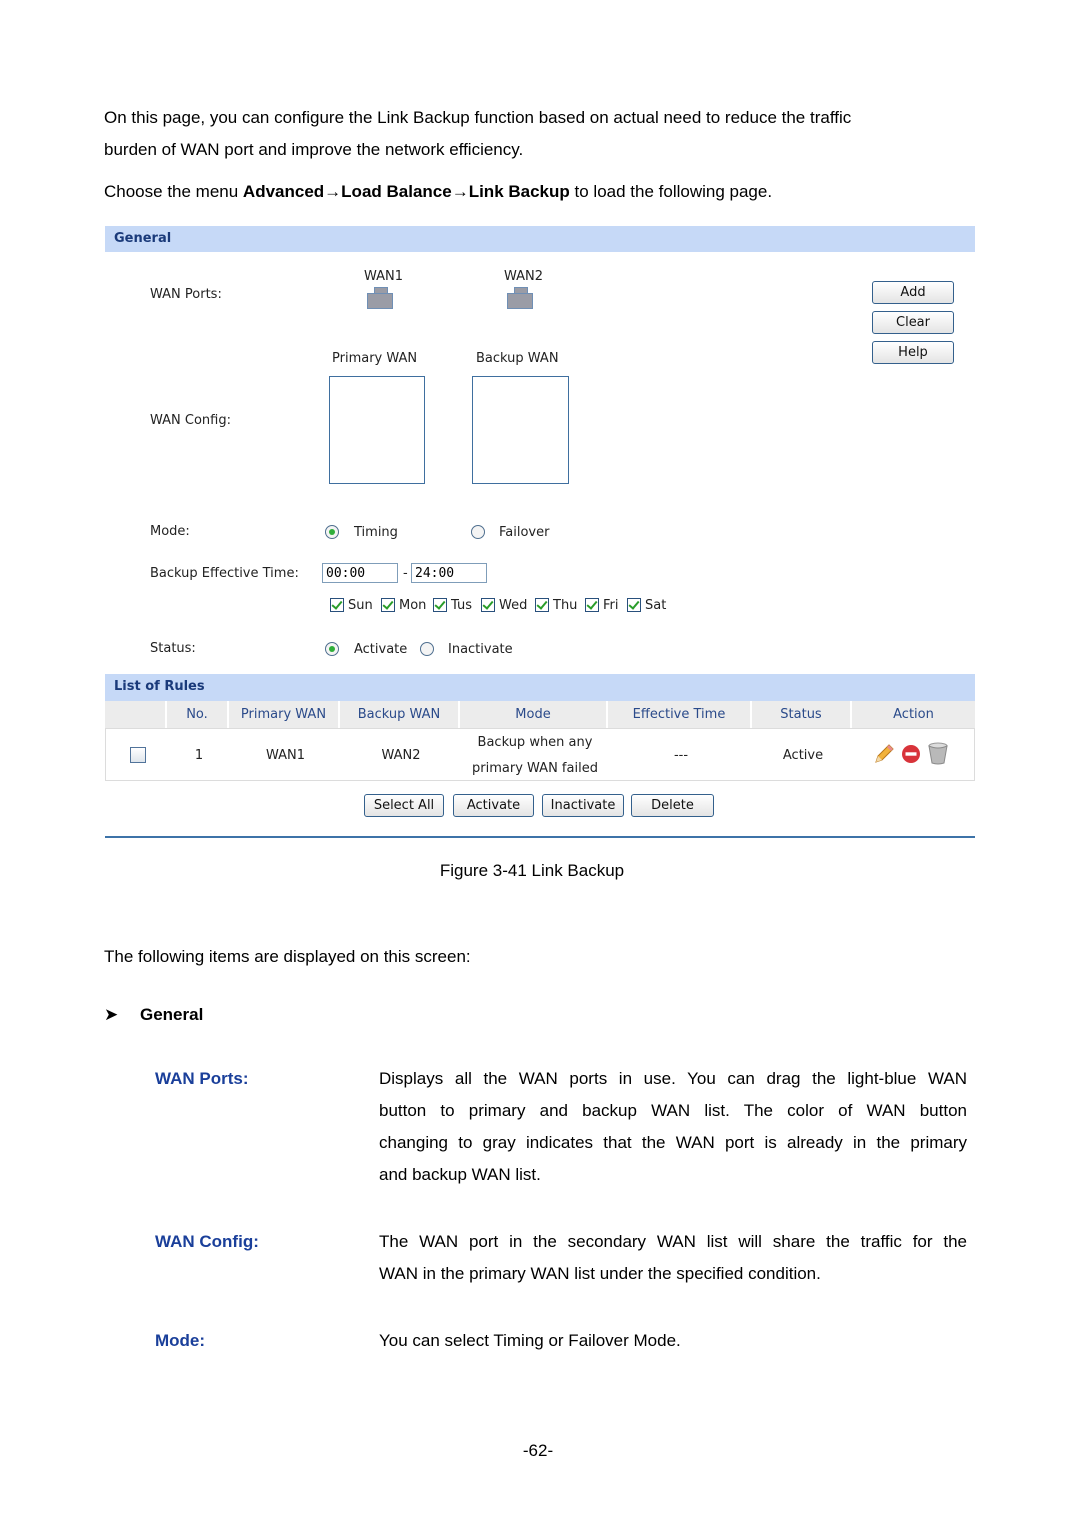 This screenshot has width=1080, height=1527. What do you see at coordinates (404, 805) in the screenshot?
I see `select-all-button: Select All` at bounding box center [404, 805].